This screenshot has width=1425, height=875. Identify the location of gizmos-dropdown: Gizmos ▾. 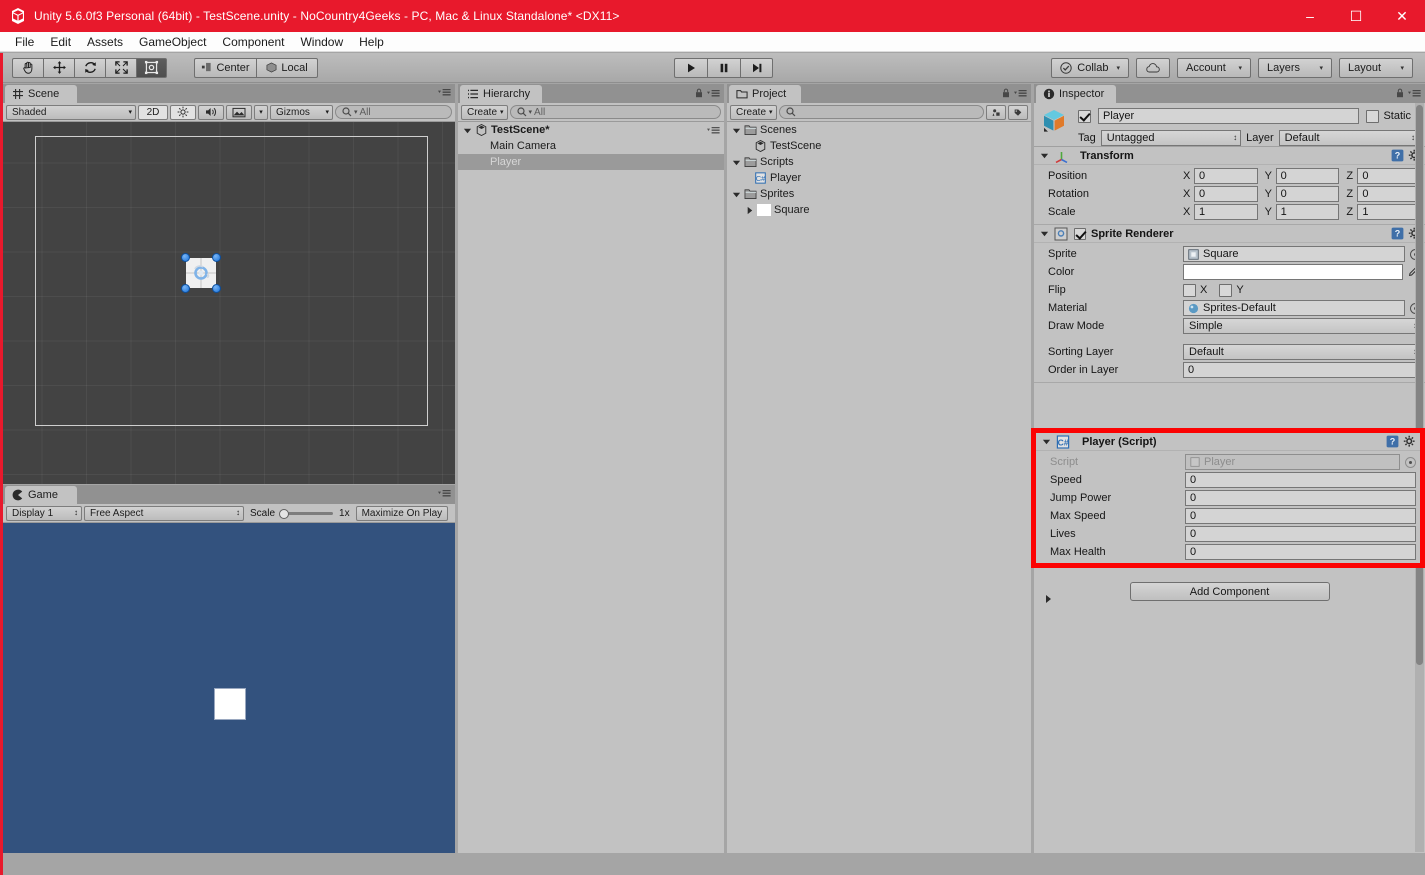
(301, 112).